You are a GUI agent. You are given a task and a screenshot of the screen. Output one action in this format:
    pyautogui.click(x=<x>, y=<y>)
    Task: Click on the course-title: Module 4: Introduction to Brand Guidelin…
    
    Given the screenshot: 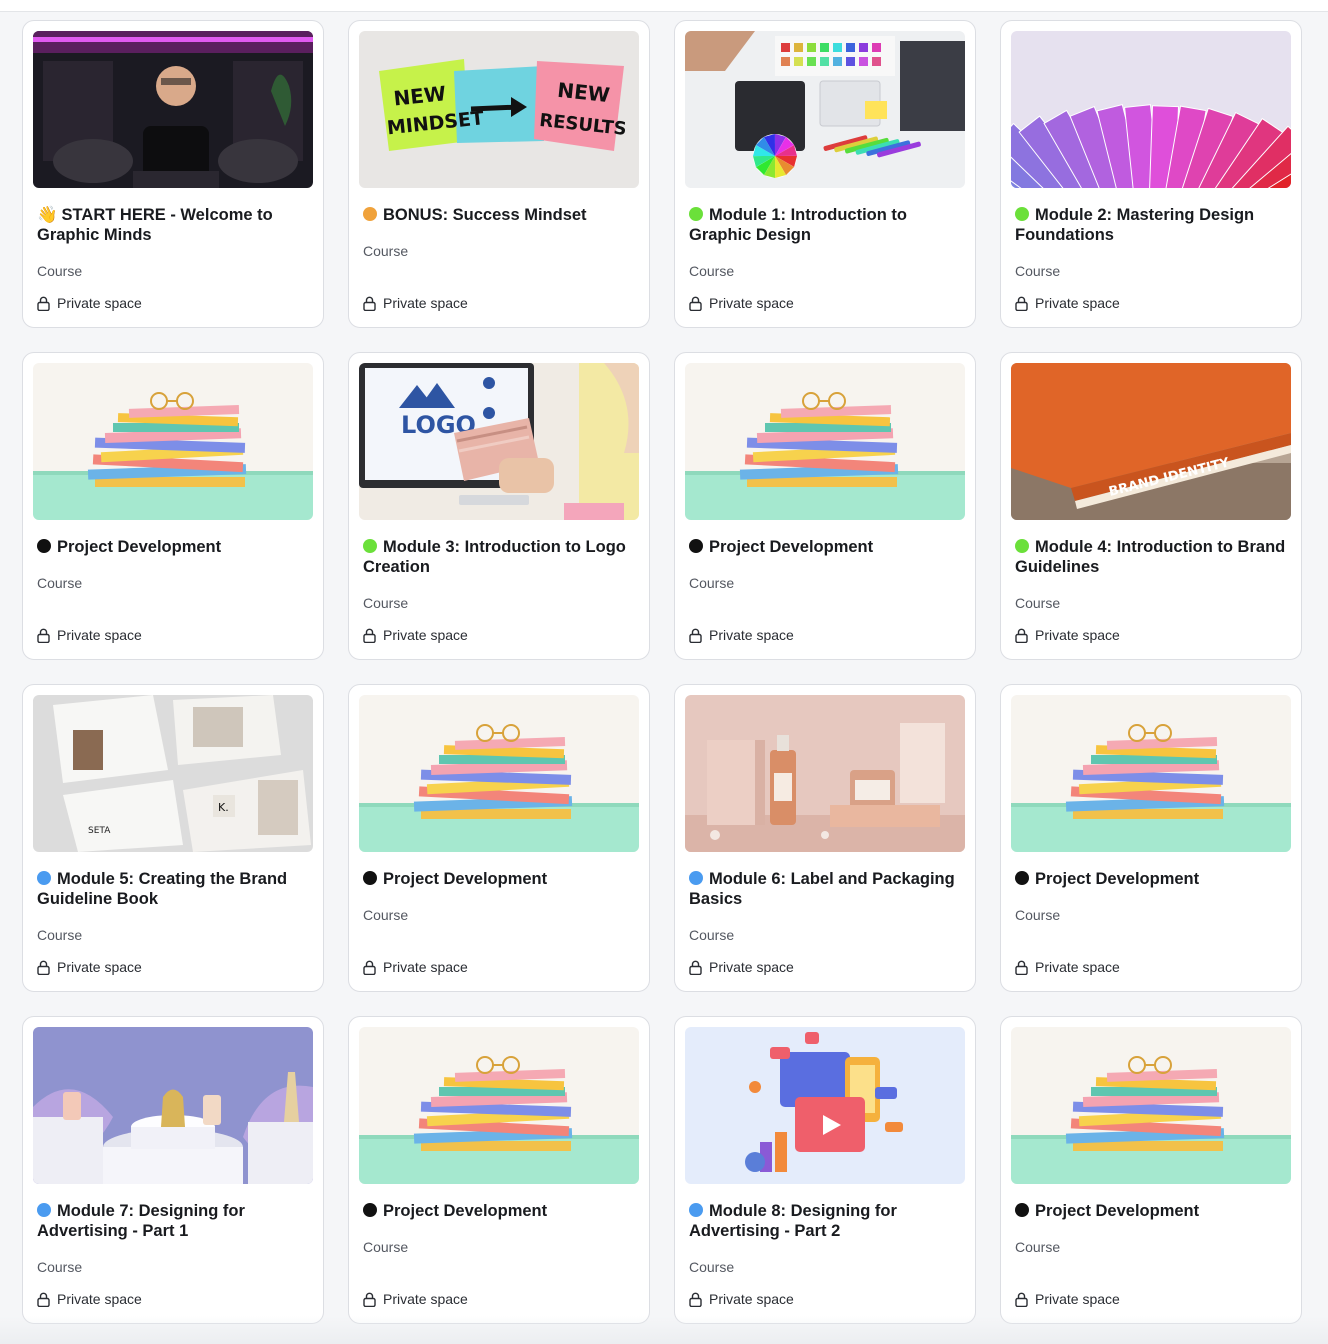 What is the action you would take?
    pyautogui.click(x=1154, y=557)
    